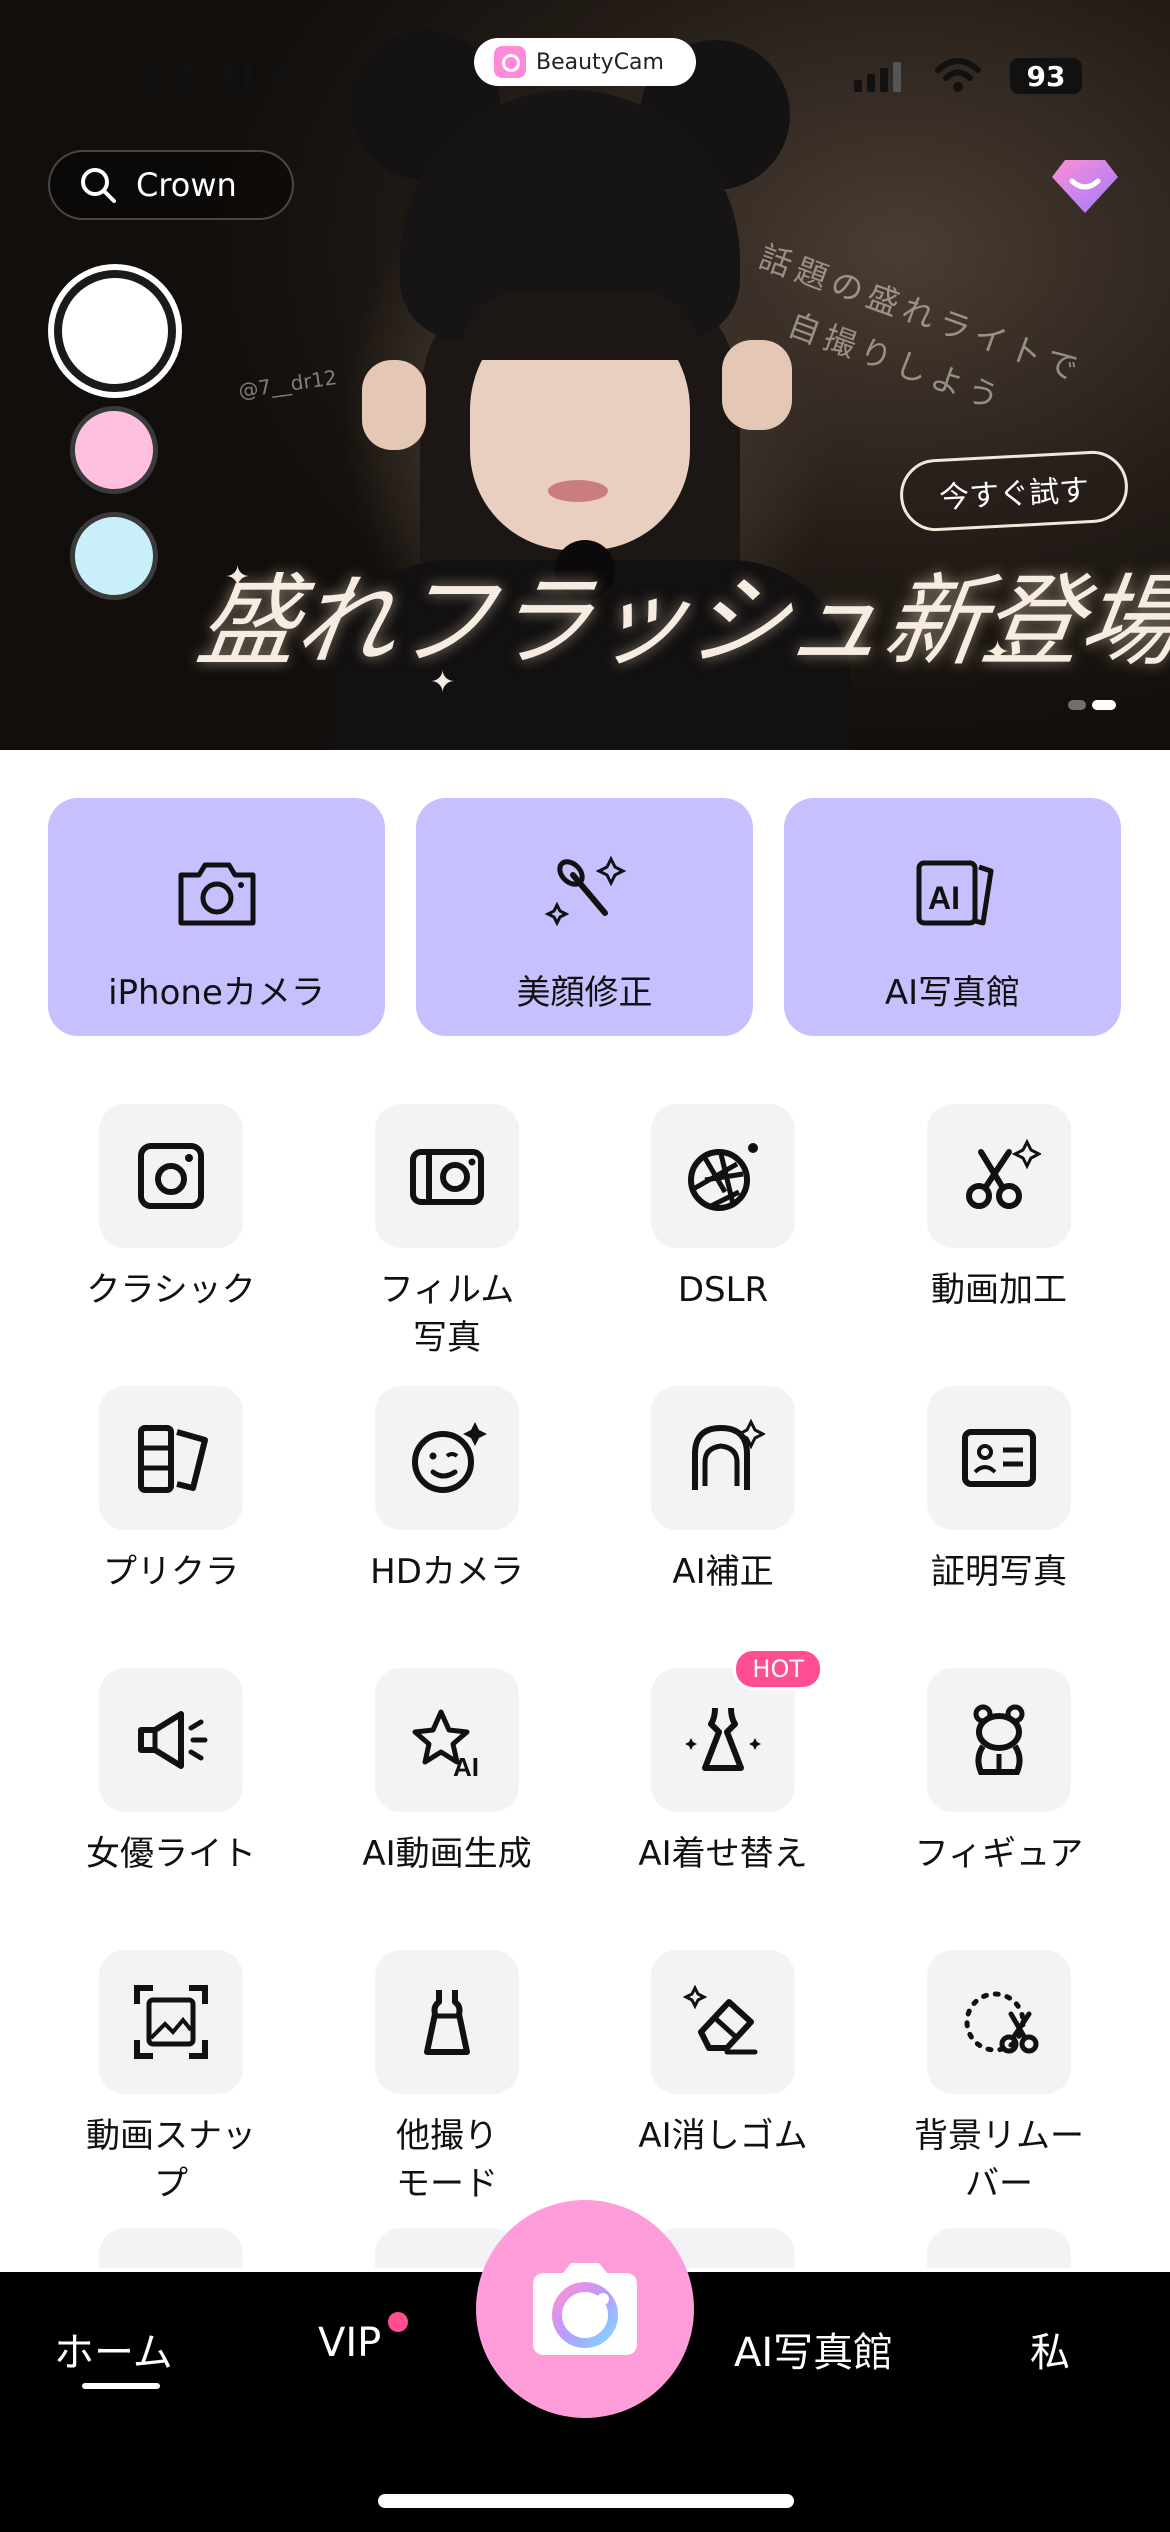 The image size is (1170, 2532). I want to click on tool-label: DSLR, so click(723, 1290).